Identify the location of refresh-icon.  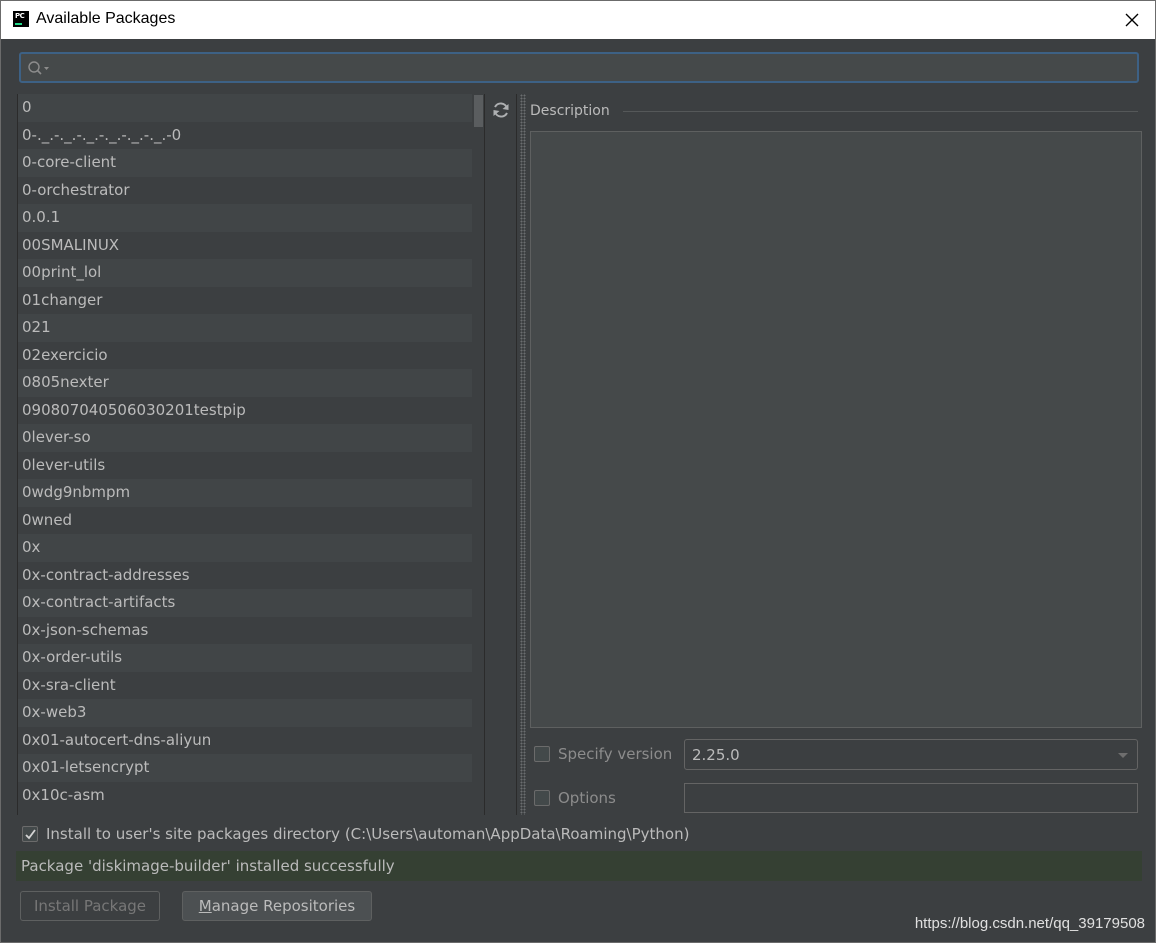
(501, 110).